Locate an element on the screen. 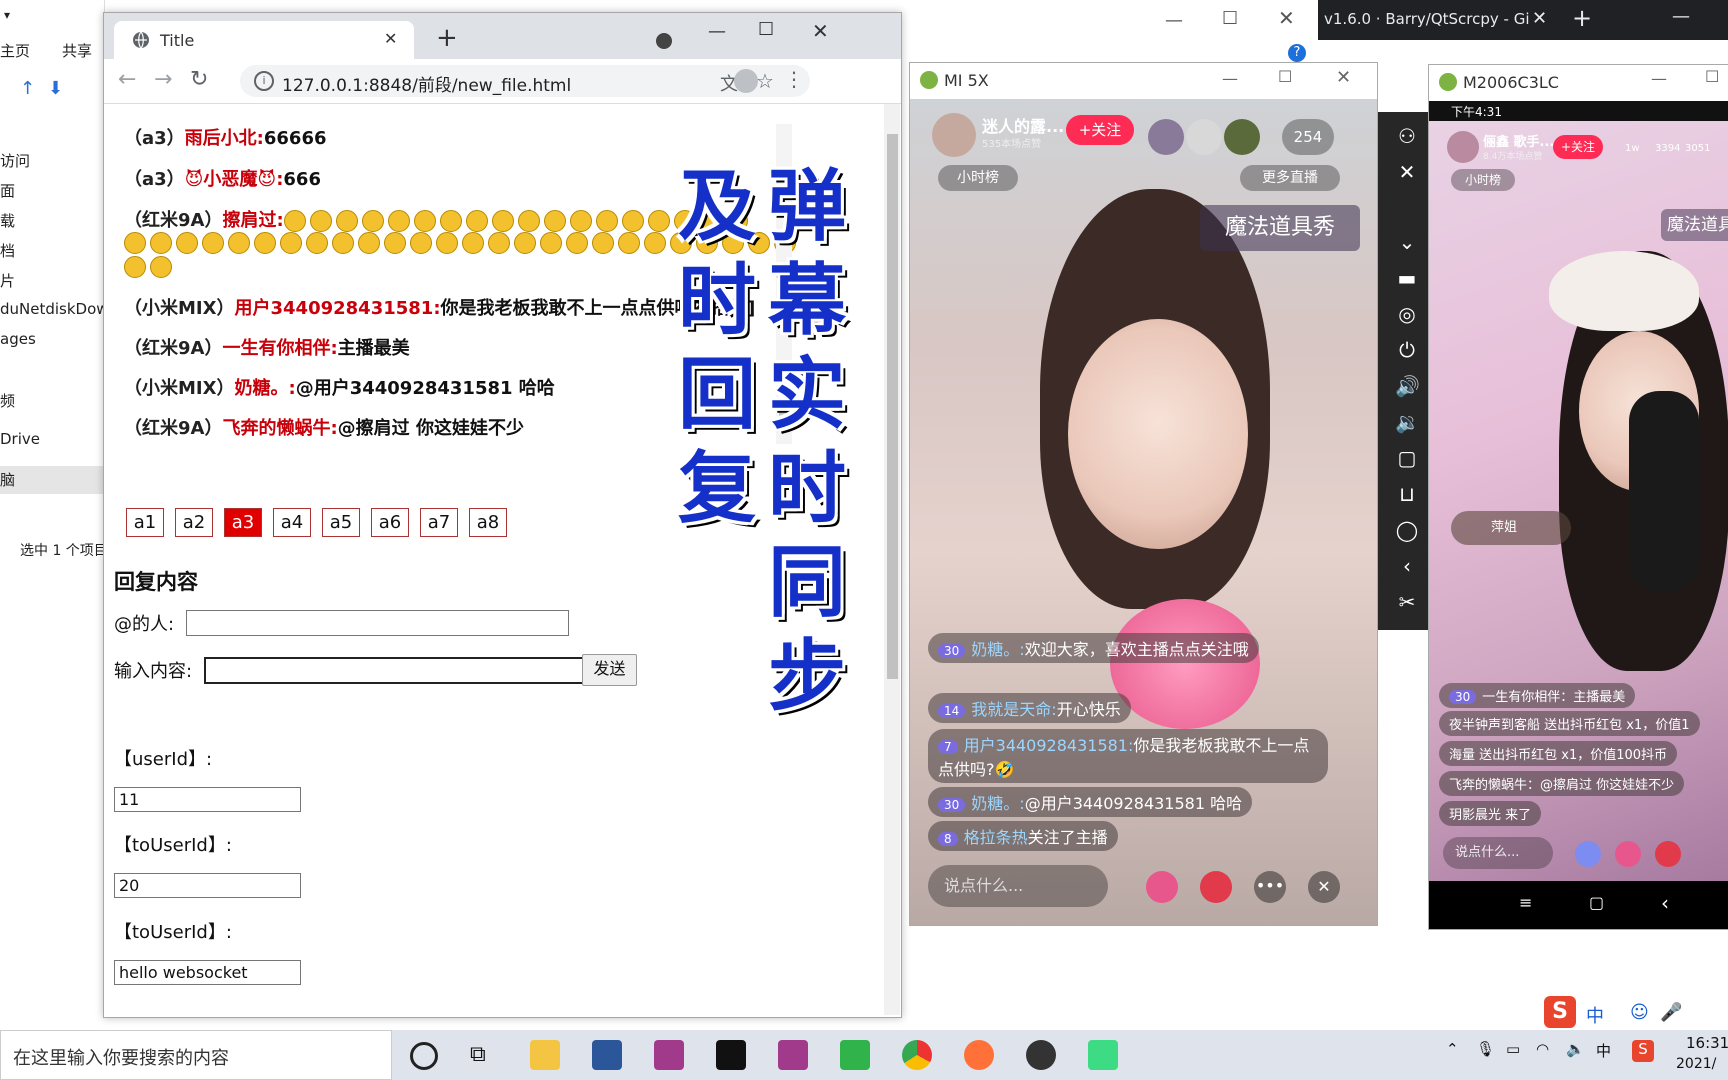 The height and width of the screenshot is (1080, 1728). at-person-input is located at coordinates (377, 623).